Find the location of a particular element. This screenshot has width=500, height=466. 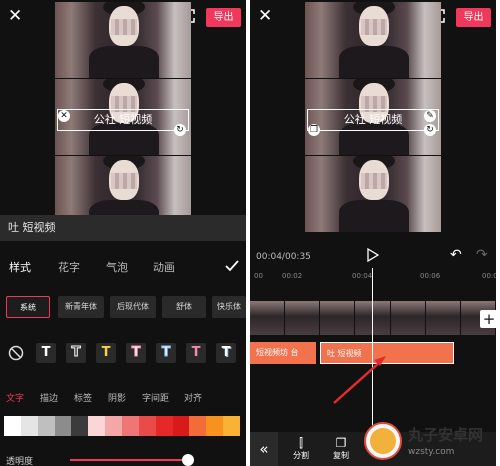

copy-icon: ❐ is located at coordinates (341, 443).